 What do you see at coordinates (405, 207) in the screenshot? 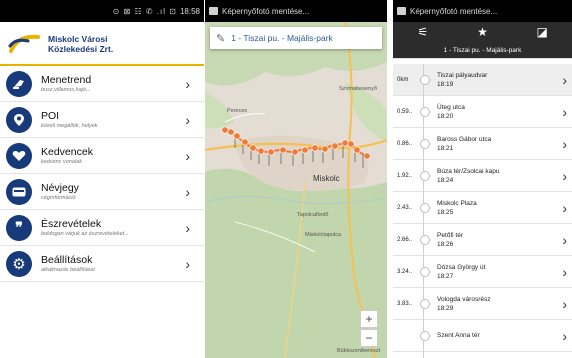
I see `stop-distance: 2.43..` at bounding box center [405, 207].